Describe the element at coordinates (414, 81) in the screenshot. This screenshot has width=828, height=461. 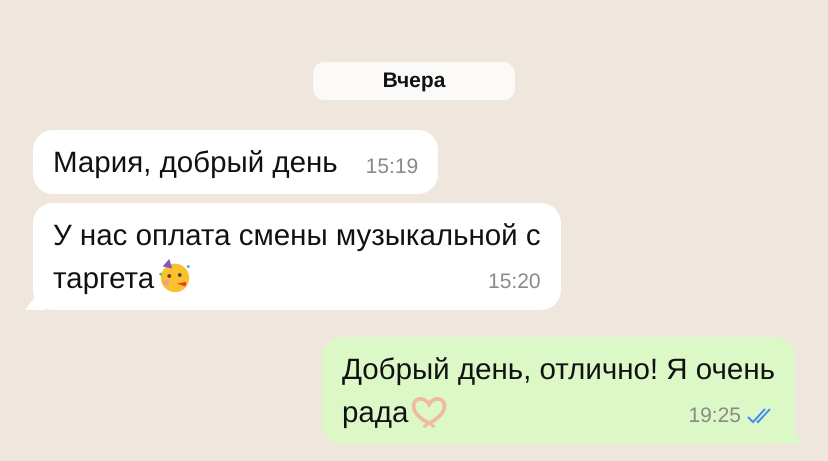
I see `date-label: Вчера` at that location.